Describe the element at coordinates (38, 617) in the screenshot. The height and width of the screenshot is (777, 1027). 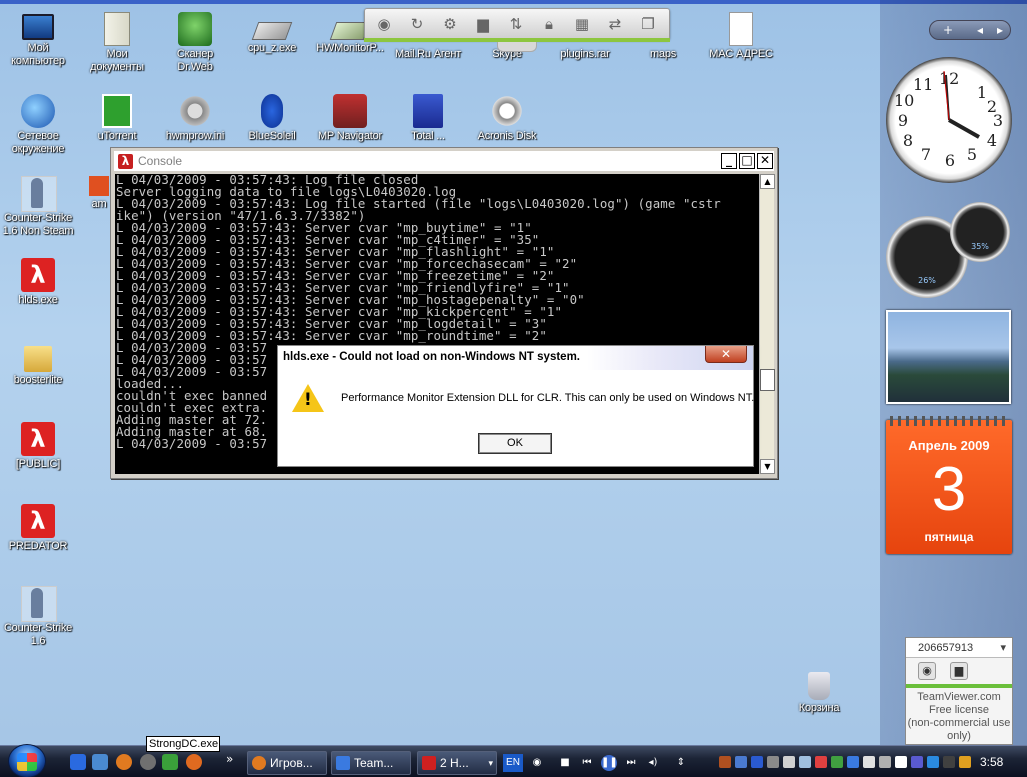
I see `icon-cs16: Counter-Strike 1.6` at that location.